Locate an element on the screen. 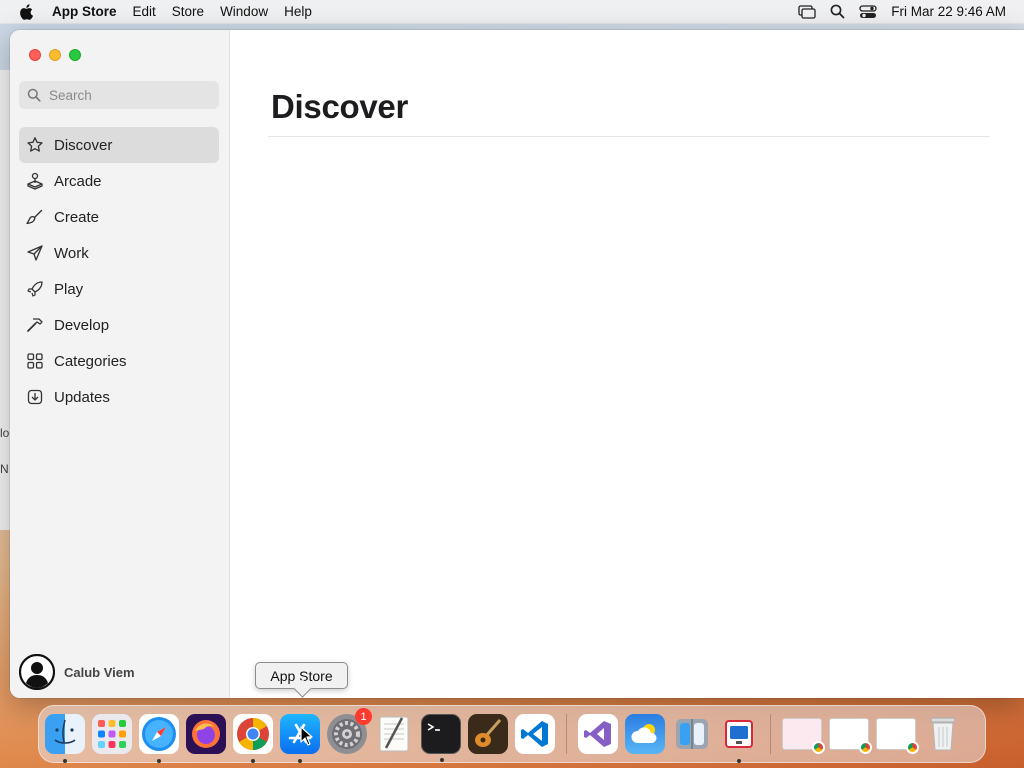 The height and width of the screenshot is (768, 1024). sidebar-item-discover: Discover is located at coordinates (119, 145).